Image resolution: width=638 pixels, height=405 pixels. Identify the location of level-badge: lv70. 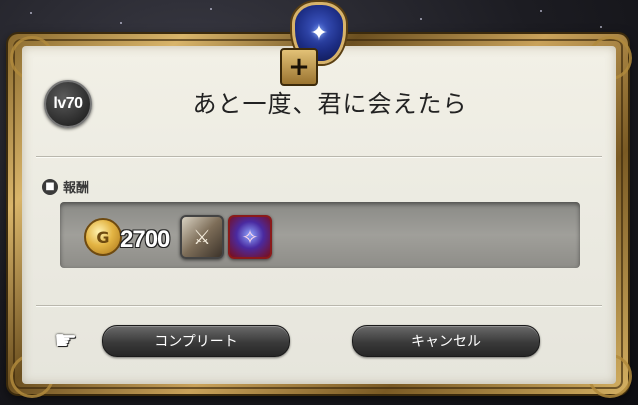
(68, 104).